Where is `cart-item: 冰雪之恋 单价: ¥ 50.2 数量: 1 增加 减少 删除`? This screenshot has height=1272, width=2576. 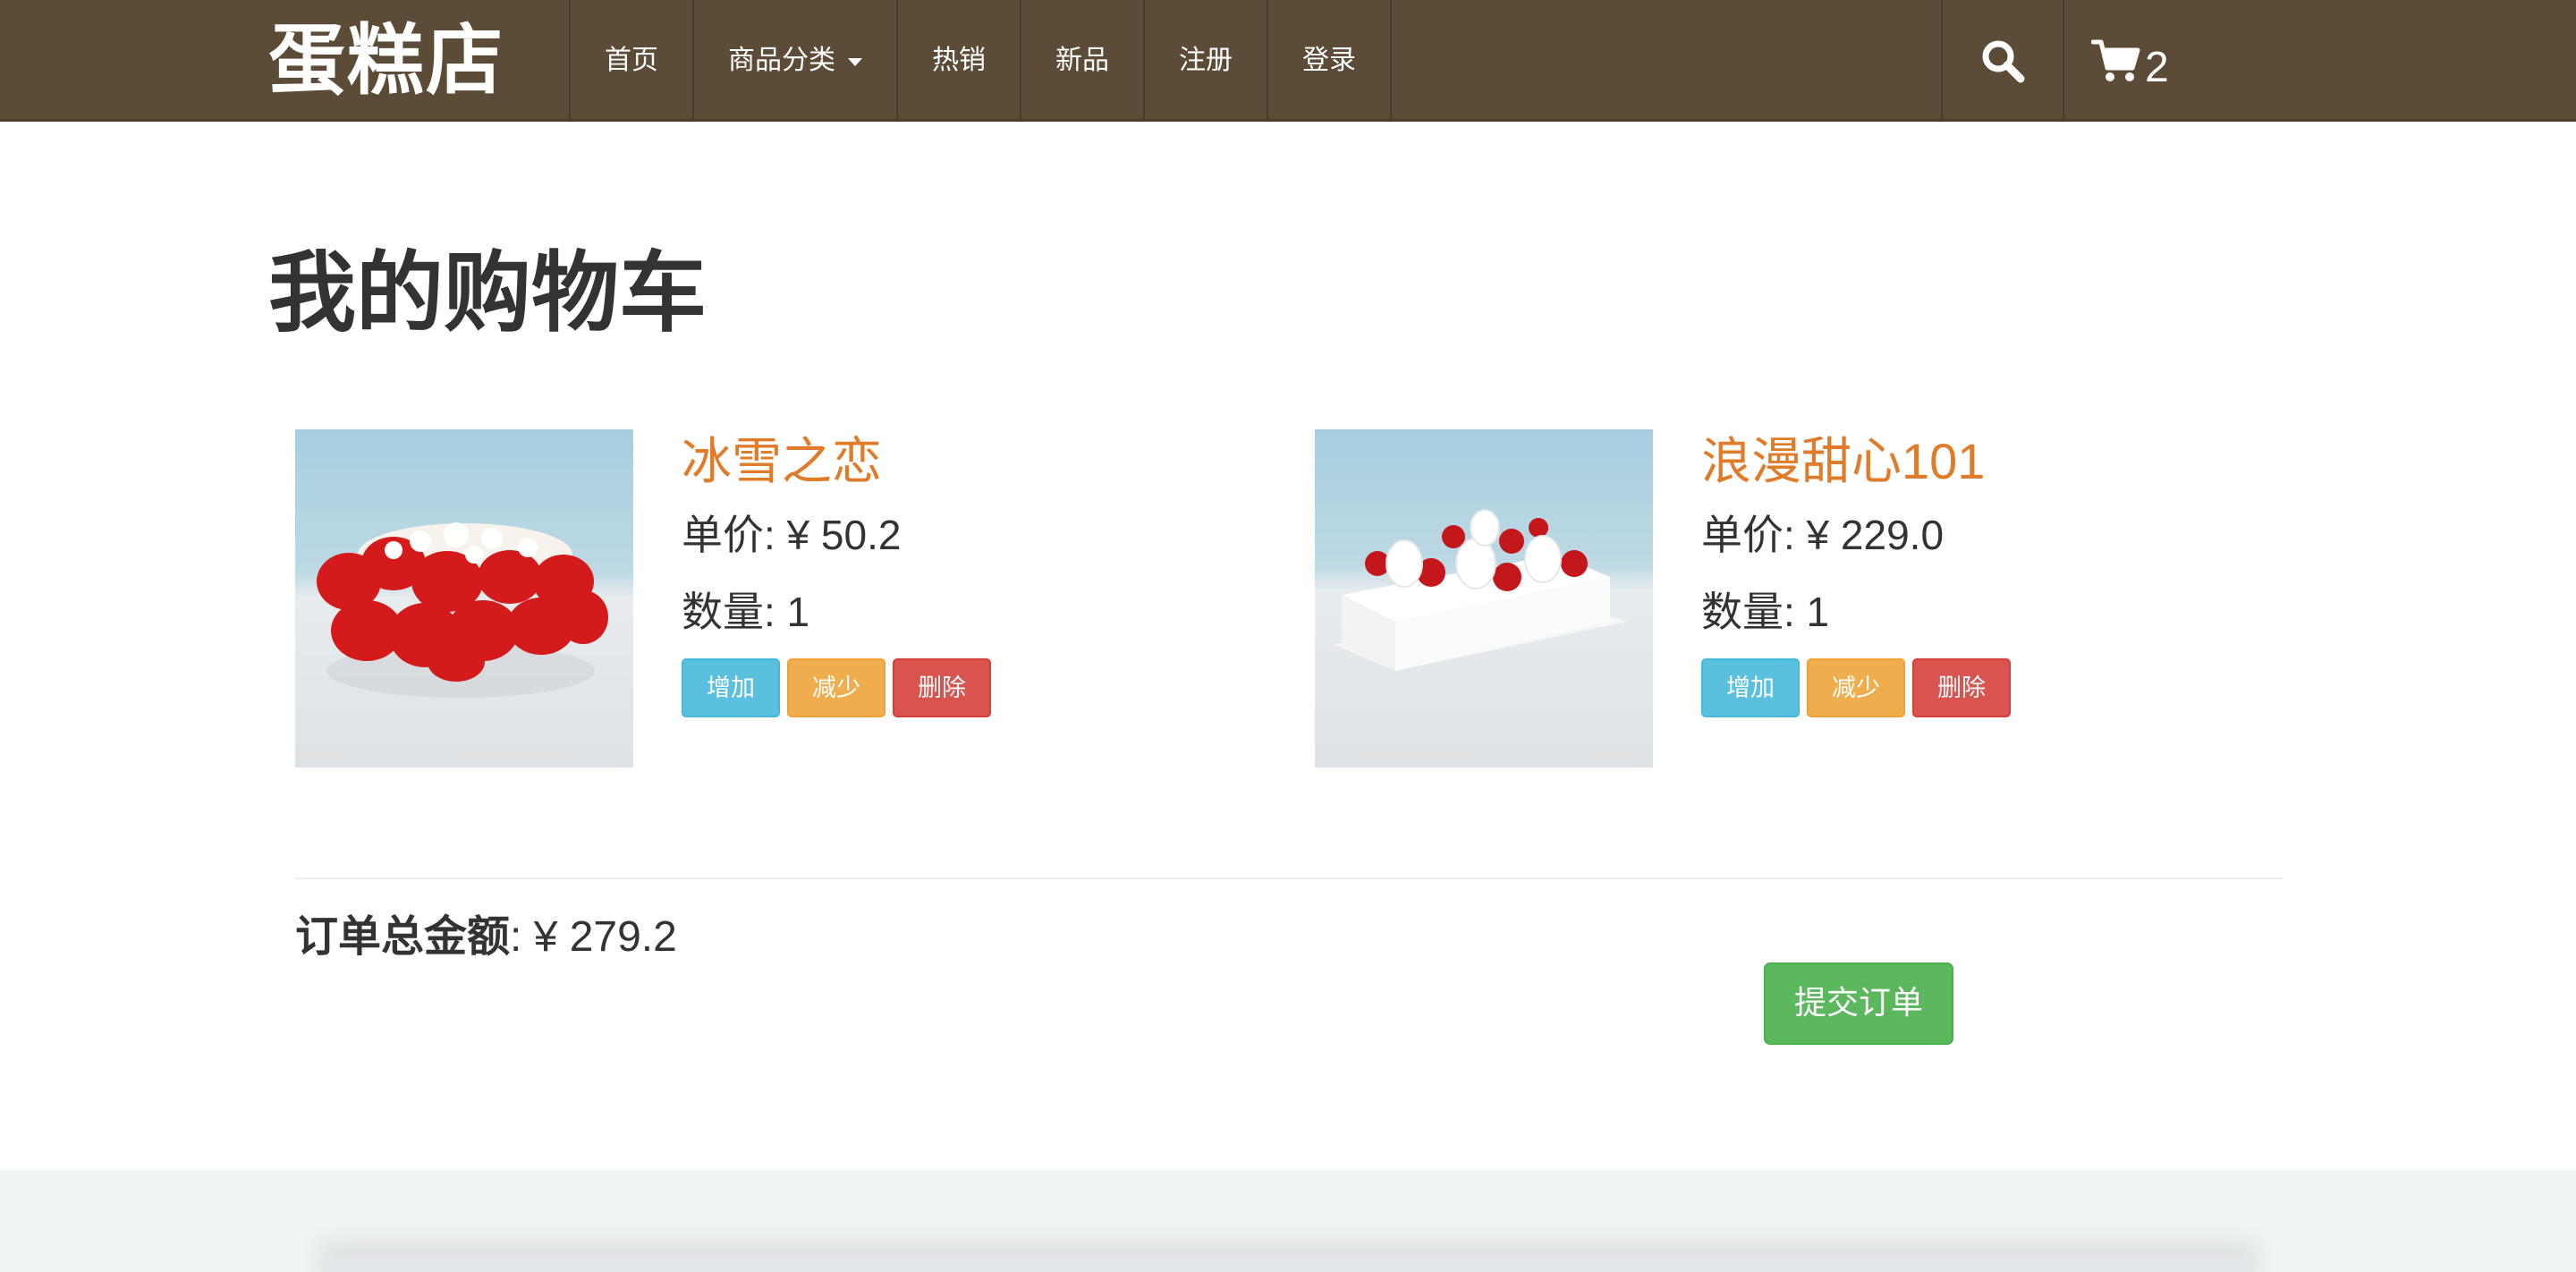 cart-item: 冰雪之恋 单价: ¥ 50.2 数量: 1 增加 减少 删除 is located at coordinates (697, 599).